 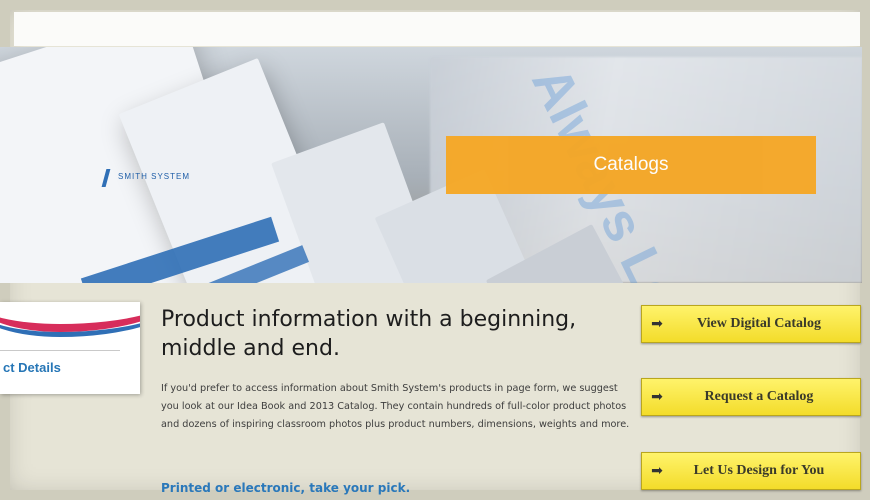 I want to click on catalogs-banner: Catalogs, so click(x=631, y=165).